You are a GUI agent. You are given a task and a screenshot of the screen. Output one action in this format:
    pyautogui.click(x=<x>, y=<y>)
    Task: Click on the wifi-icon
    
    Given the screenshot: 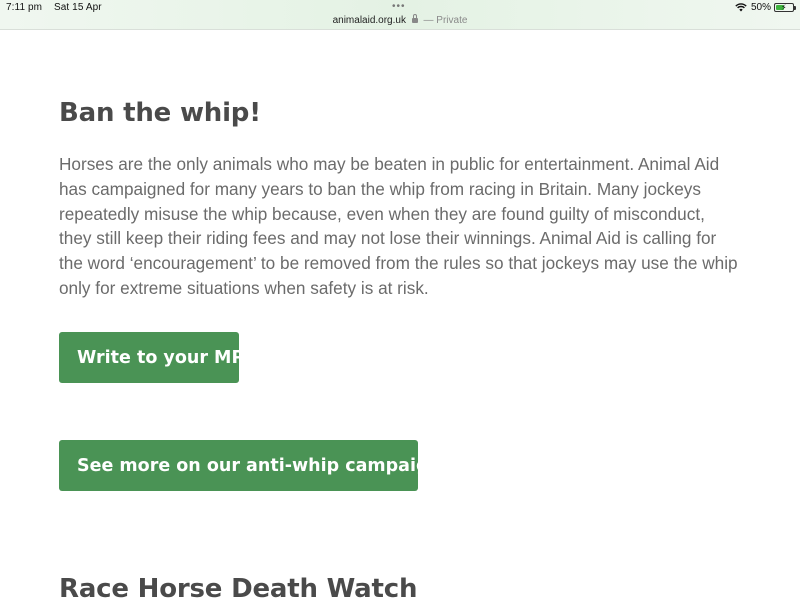 What is the action you would take?
    pyautogui.click(x=741, y=7)
    